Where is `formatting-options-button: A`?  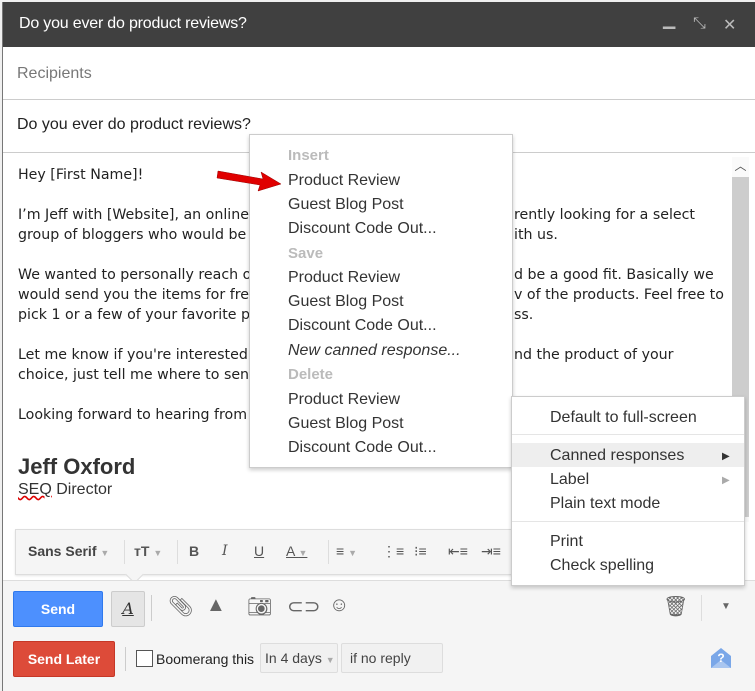 formatting-options-button: A is located at coordinates (128, 609).